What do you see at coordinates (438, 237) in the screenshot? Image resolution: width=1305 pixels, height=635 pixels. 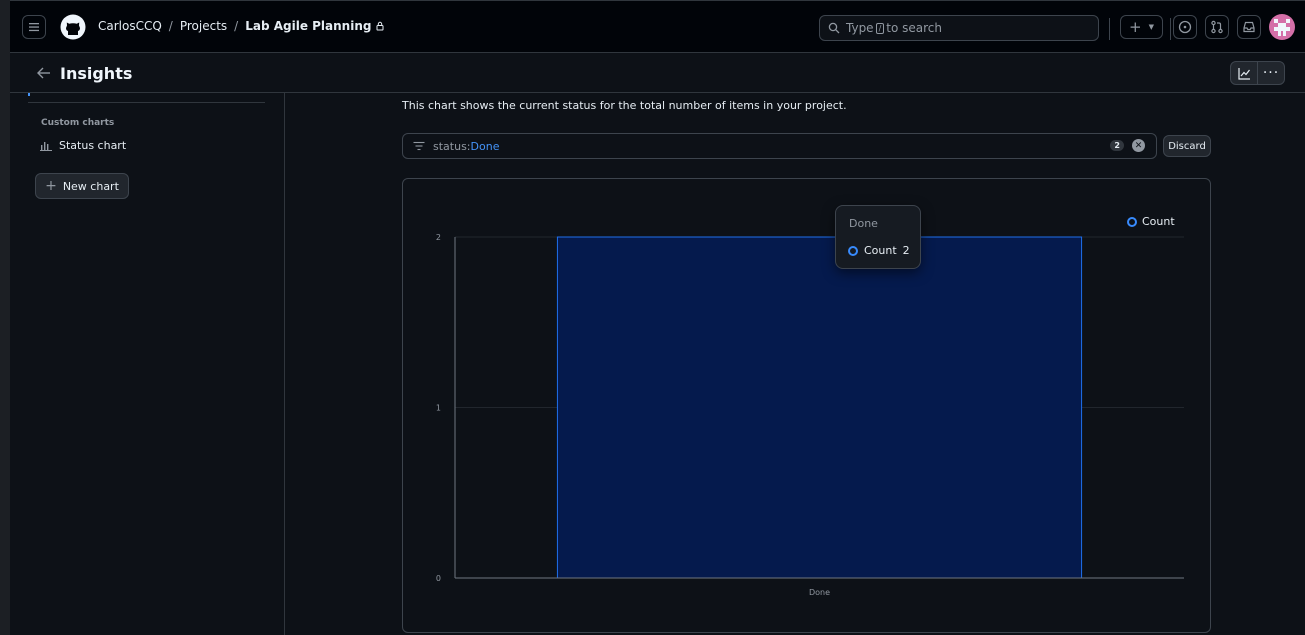 I see `y-tick-label: 2` at bounding box center [438, 237].